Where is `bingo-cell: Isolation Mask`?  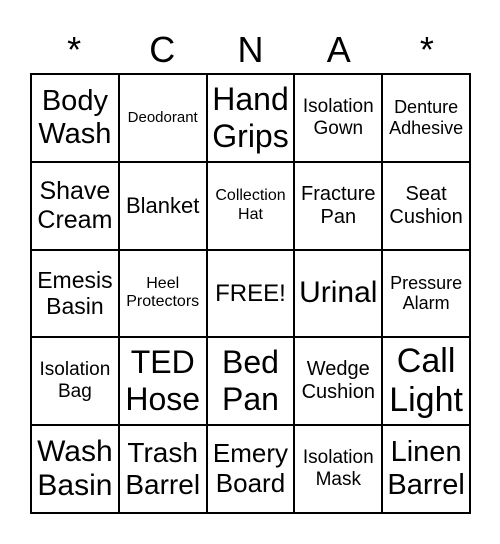
bingo-cell: Isolation Mask is located at coordinates (338, 469).